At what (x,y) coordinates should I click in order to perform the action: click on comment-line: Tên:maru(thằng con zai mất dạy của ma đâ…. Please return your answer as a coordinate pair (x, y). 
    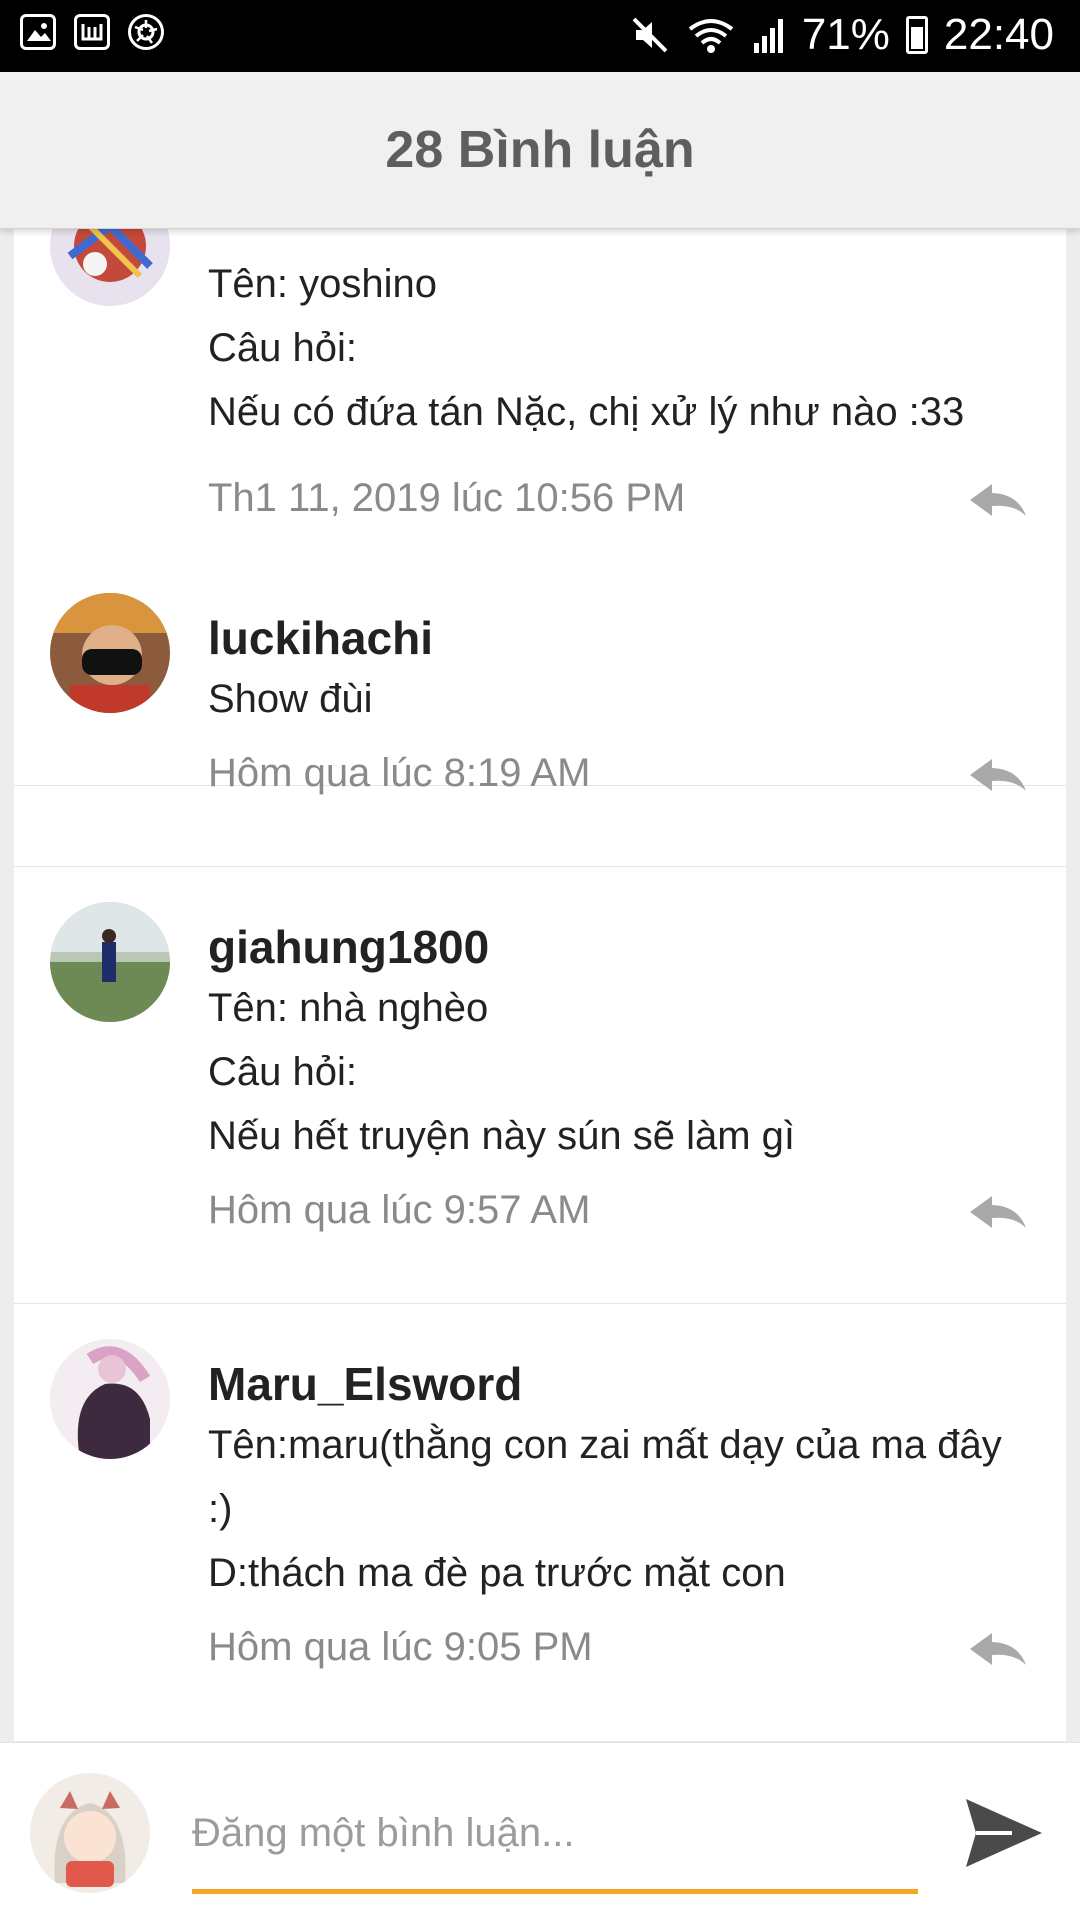
    Looking at the image, I should click on (610, 1477).